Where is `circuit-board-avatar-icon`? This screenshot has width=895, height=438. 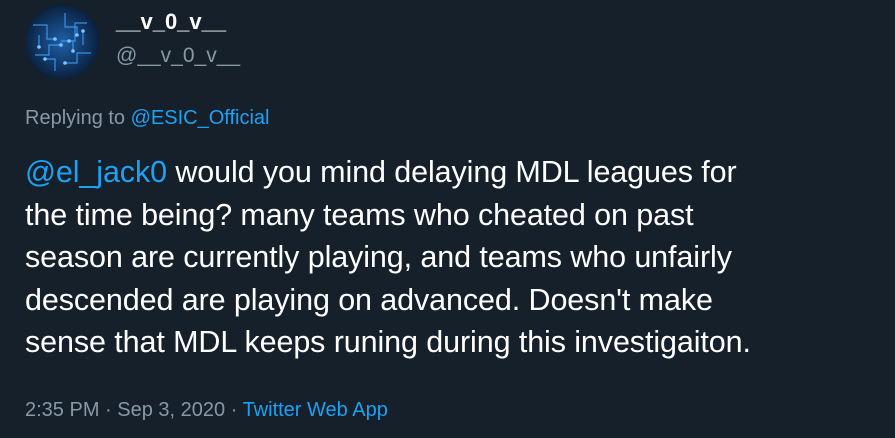
circuit-board-avatar-icon is located at coordinates (62, 42).